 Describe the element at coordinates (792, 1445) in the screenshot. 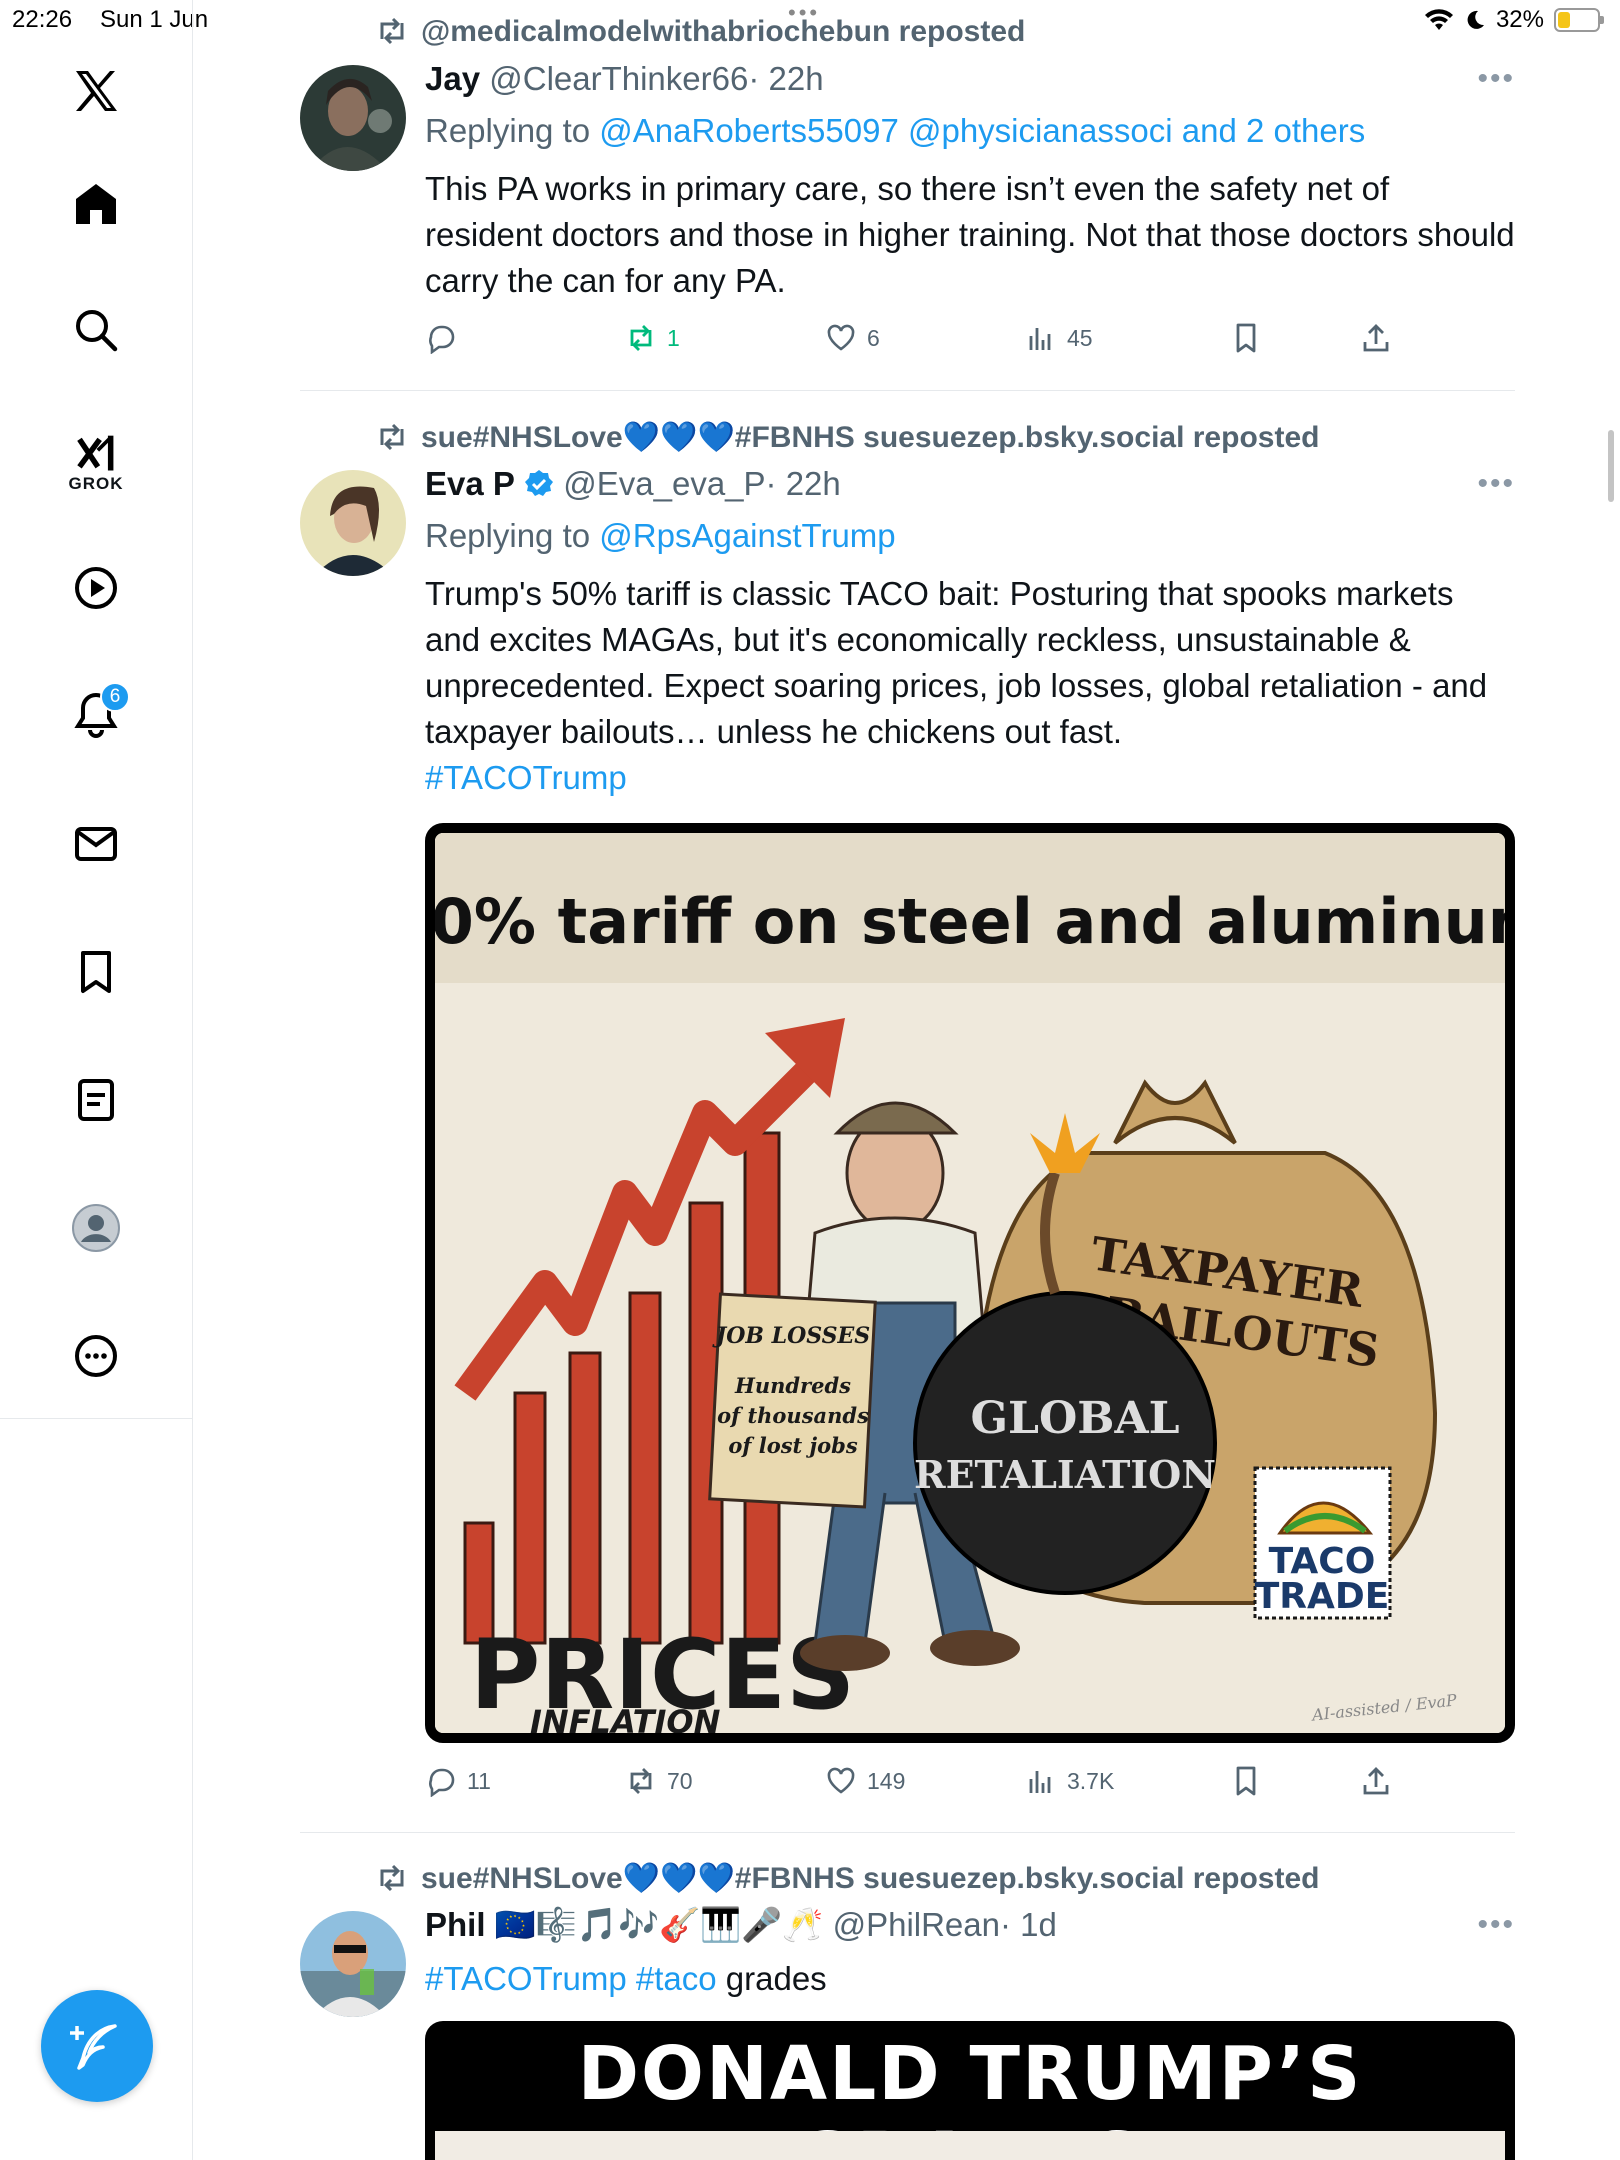

I see `sign-line-3: of lost jobs` at that location.